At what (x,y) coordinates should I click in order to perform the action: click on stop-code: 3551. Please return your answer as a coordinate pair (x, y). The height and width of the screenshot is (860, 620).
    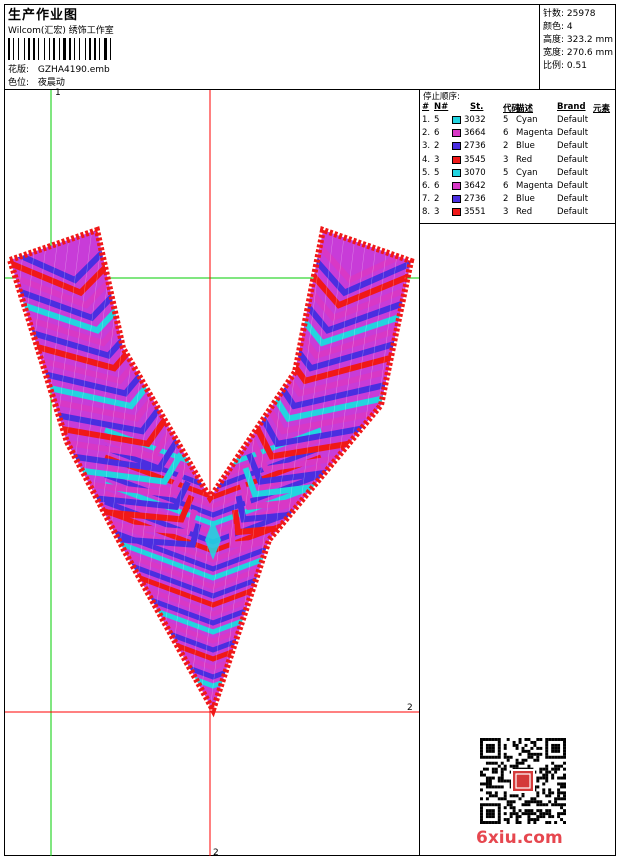
    Looking at the image, I should click on (475, 212).